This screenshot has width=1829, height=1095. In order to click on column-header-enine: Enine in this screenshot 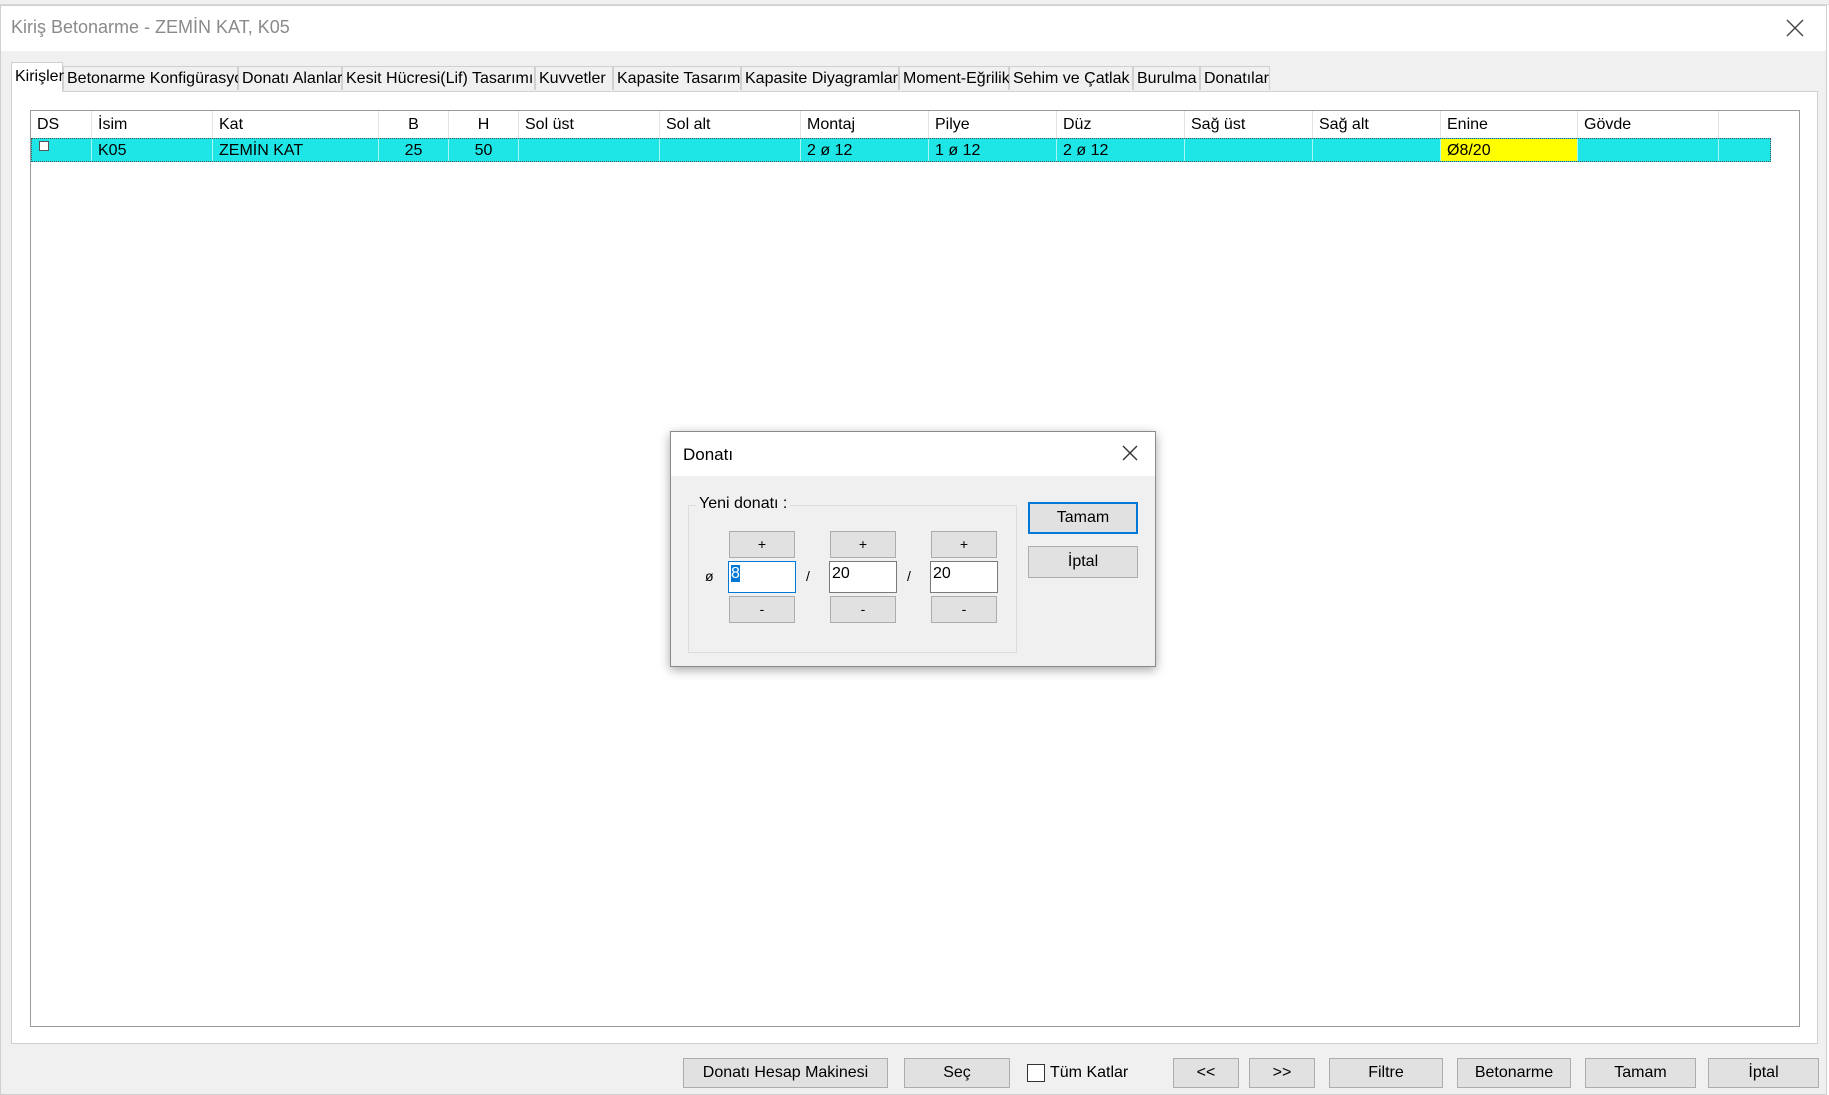, I will do `click(1509, 124)`.